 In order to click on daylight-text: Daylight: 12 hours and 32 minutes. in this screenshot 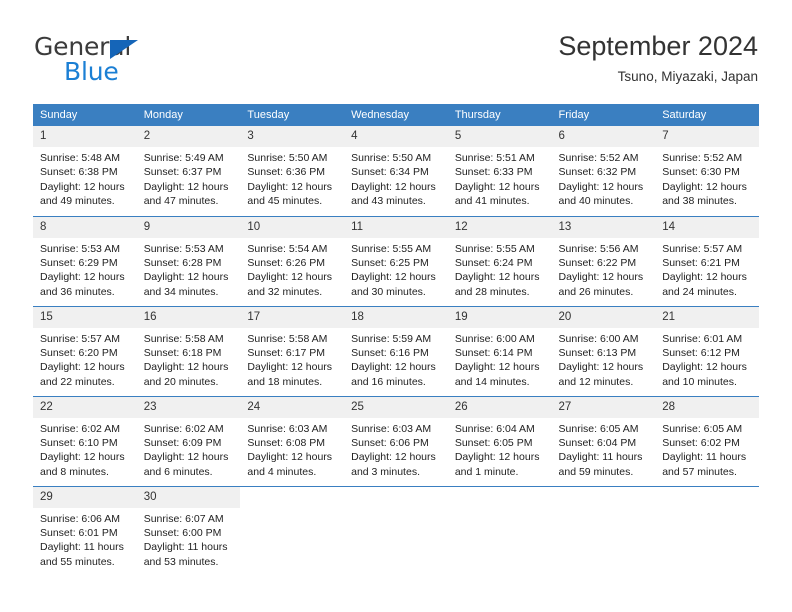, I will do `click(290, 284)`.